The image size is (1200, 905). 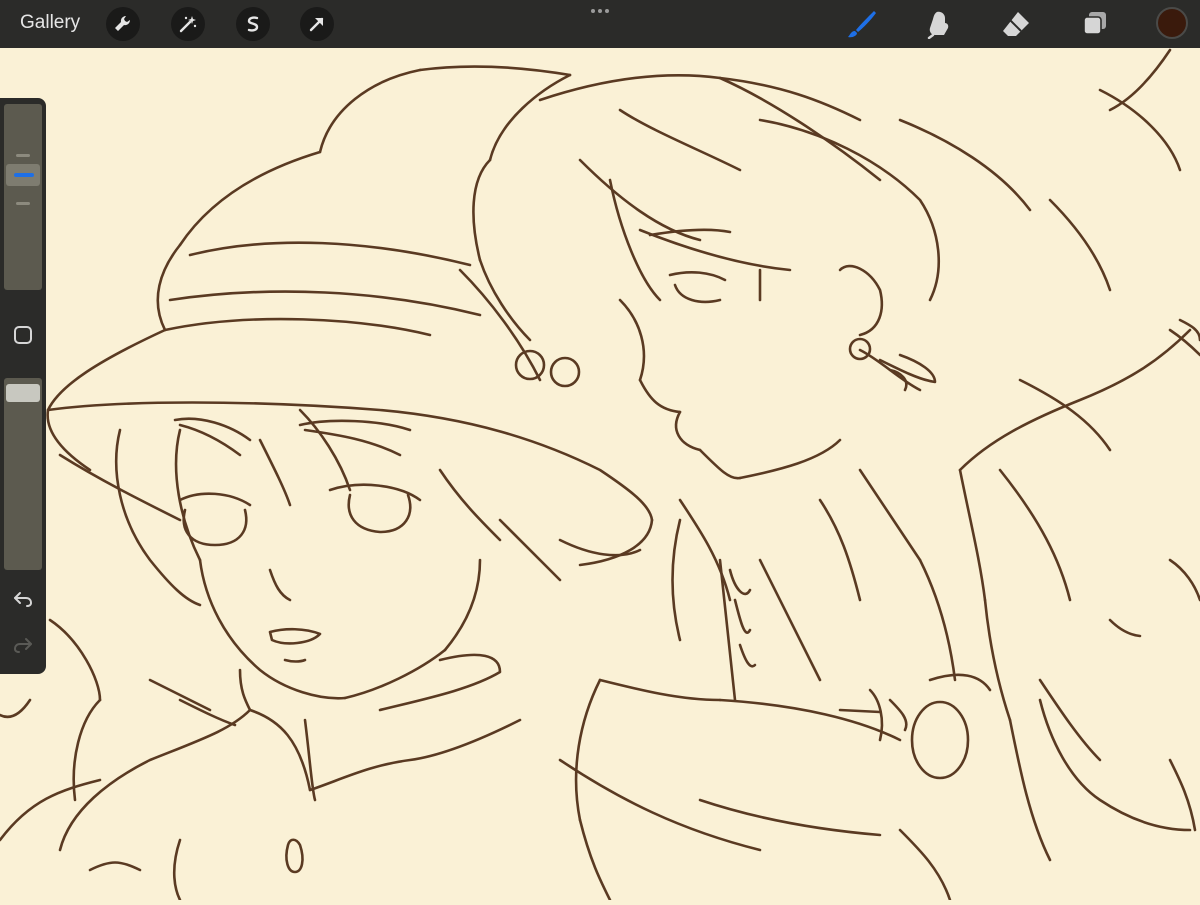 I want to click on layers-tool-button, so click(x=1095, y=24).